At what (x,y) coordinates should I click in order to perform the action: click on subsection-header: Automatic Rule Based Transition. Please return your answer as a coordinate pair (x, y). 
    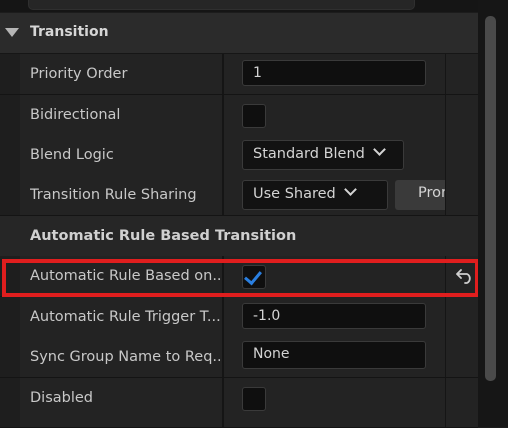
    Looking at the image, I should click on (239, 236).